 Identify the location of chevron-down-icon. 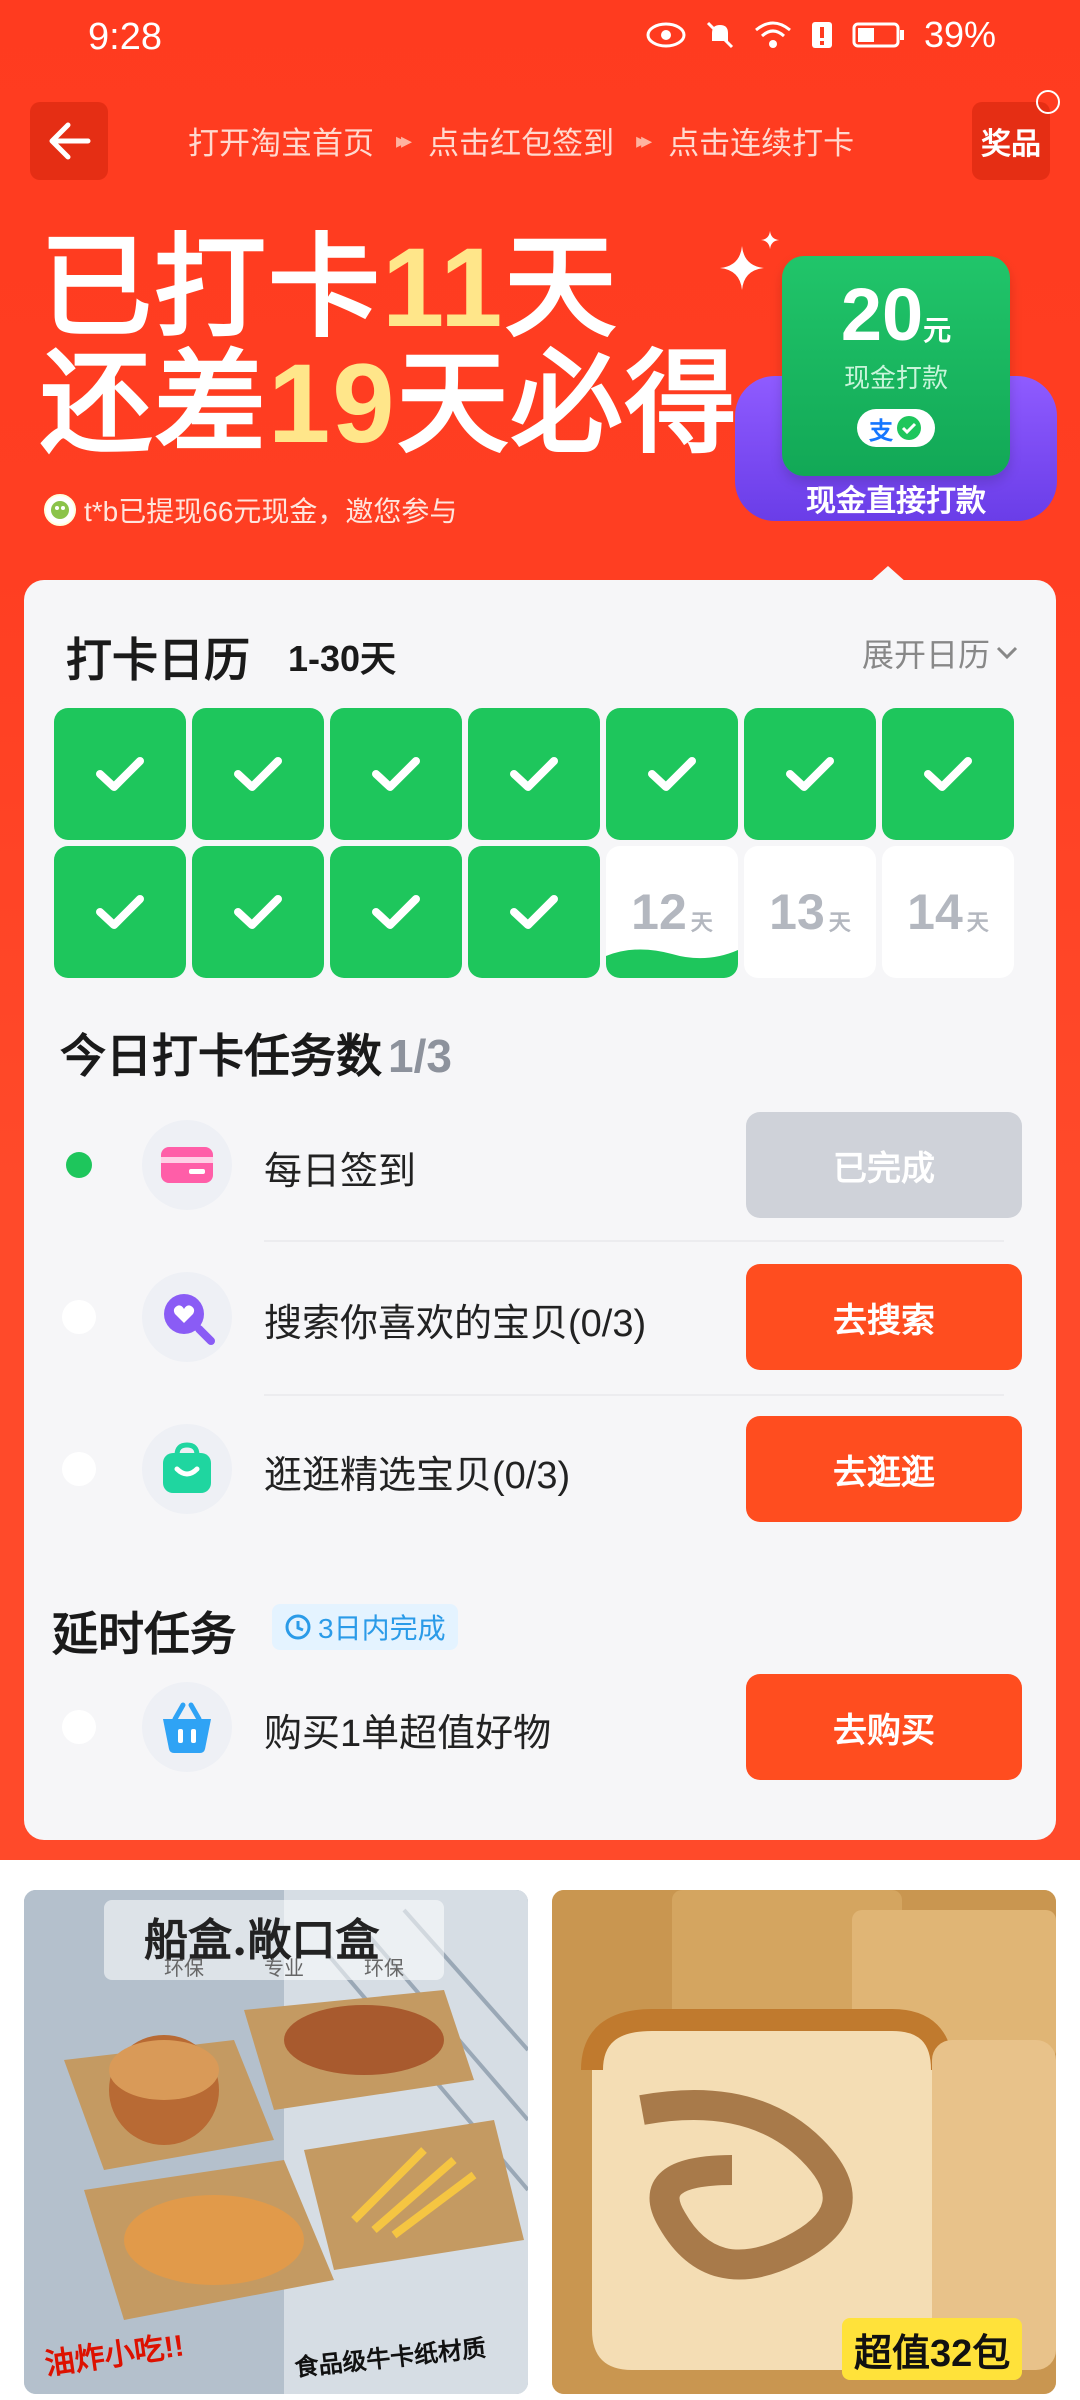
(1007, 653).